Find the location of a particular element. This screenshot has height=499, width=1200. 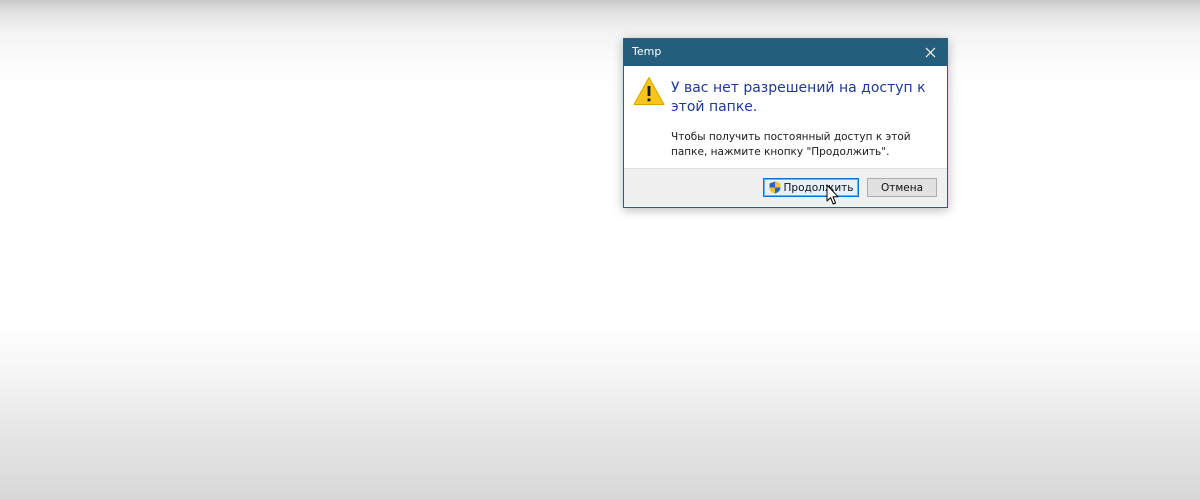

continue-button: Продолжить is located at coordinates (811, 187).